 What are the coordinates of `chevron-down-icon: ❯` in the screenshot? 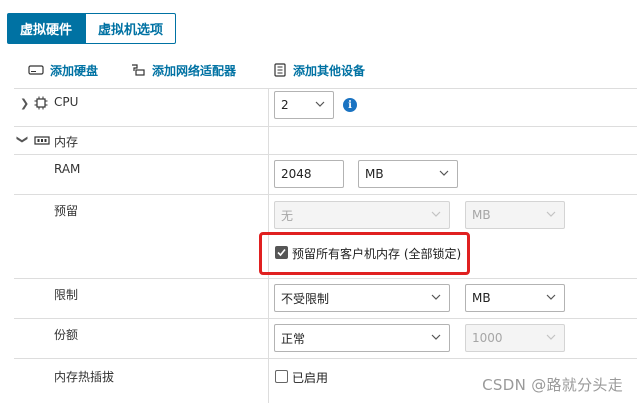 It's located at (22, 139).